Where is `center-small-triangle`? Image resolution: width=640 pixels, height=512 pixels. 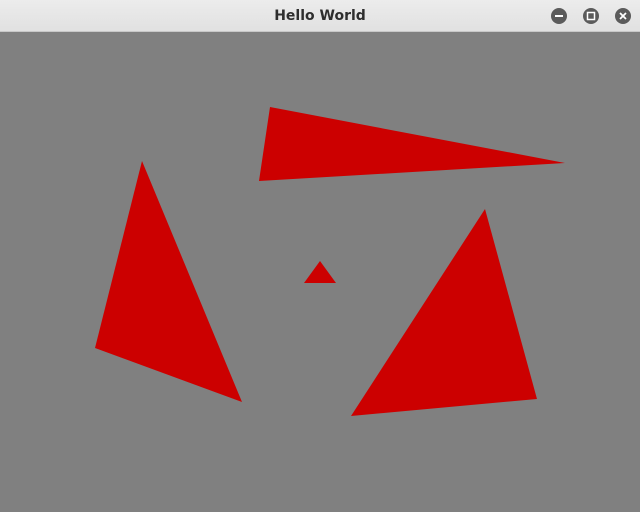 center-small-triangle is located at coordinates (320, 272).